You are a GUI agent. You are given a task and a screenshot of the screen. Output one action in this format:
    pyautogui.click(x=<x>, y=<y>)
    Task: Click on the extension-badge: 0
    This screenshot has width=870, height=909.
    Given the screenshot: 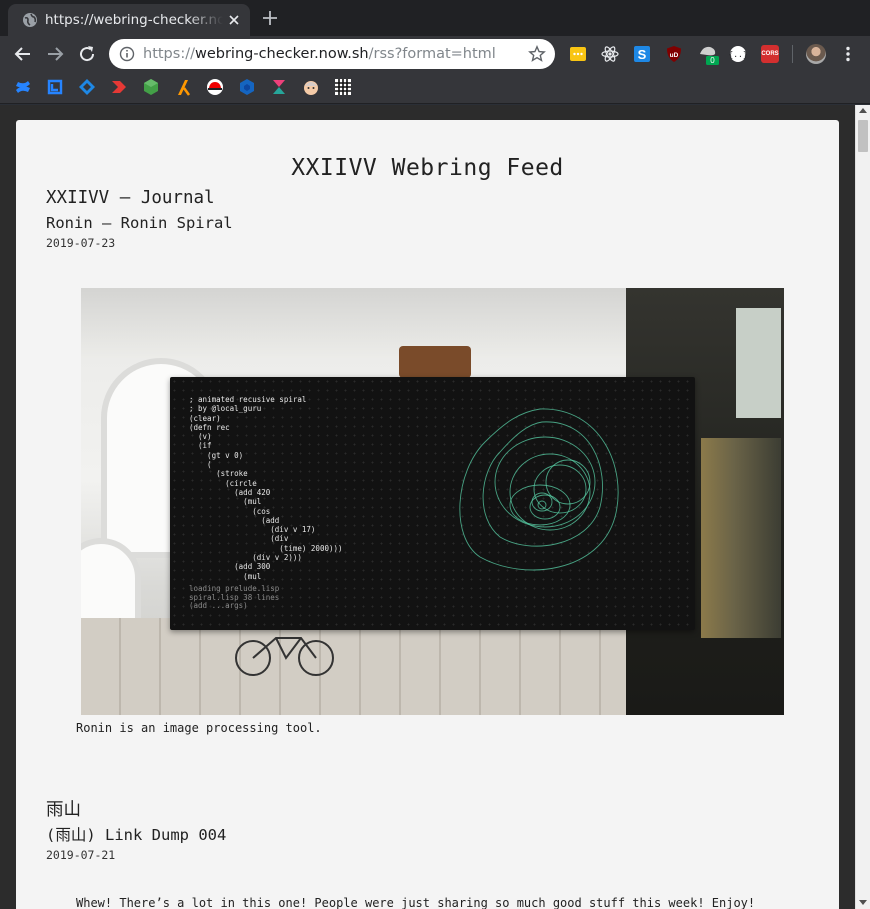 What is the action you would take?
    pyautogui.click(x=712, y=60)
    